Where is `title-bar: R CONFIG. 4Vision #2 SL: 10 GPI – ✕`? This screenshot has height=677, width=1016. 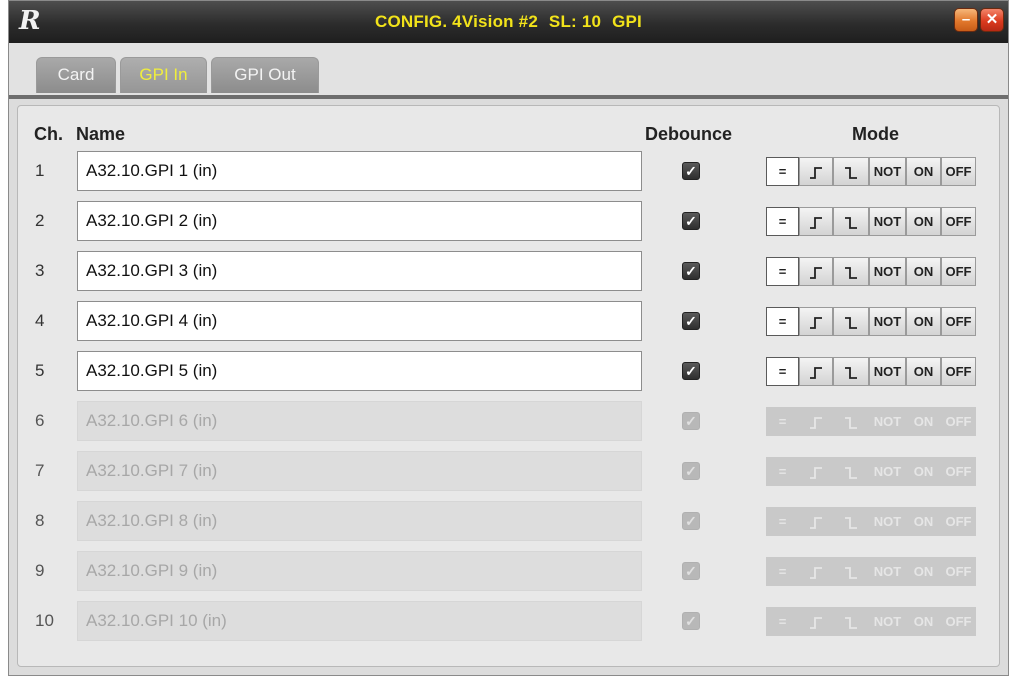 title-bar: R CONFIG. 4Vision #2 SL: 10 GPI – ✕ is located at coordinates (508, 22).